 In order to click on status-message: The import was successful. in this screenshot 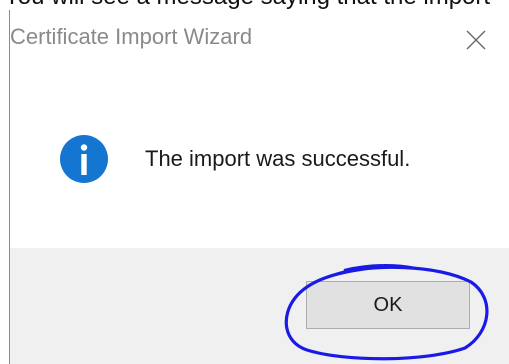, I will do `click(278, 158)`.